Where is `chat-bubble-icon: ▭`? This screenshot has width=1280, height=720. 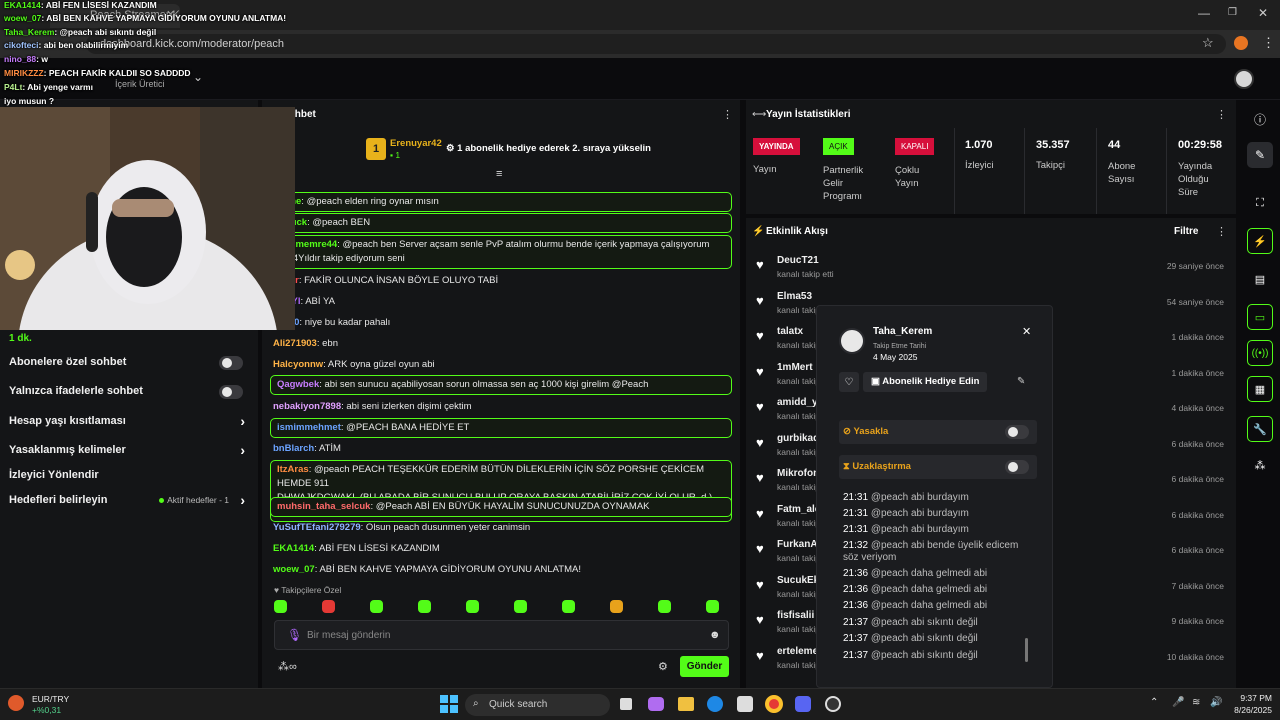 chat-bubble-icon: ▭ is located at coordinates (1260, 317).